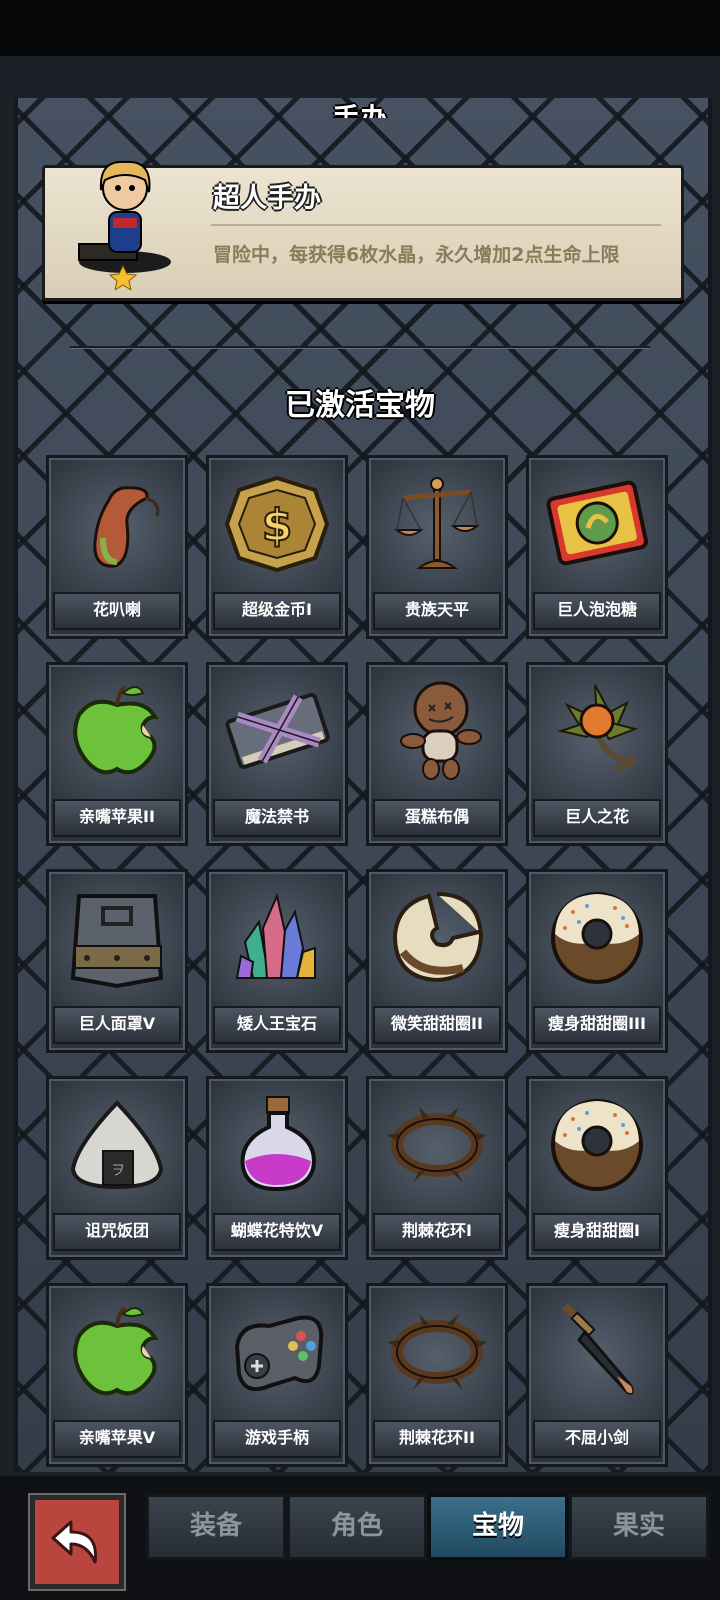 Image resolution: width=720 pixels, height=1600 pixels. What do you see at coordinates (438, 937) in the screenshot?
I see `smile-donut-icon` at bounding box center [438, 937].